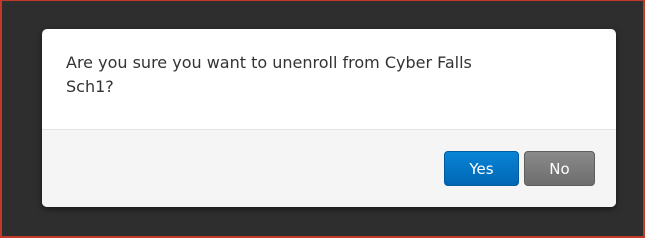 The height and width of the screenshot is (242, 648). I want to click on no-button: No, so click(559, 168).